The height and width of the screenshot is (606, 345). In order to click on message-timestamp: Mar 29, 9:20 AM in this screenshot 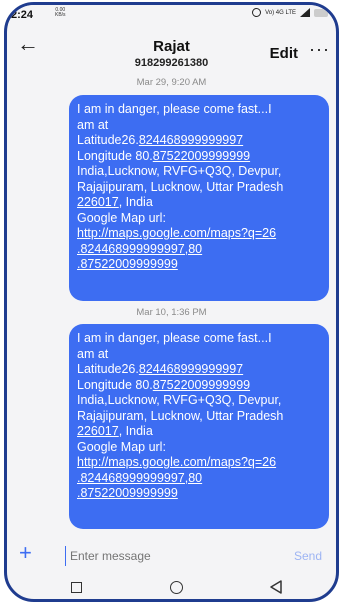, I will do `click(171, 82)`.